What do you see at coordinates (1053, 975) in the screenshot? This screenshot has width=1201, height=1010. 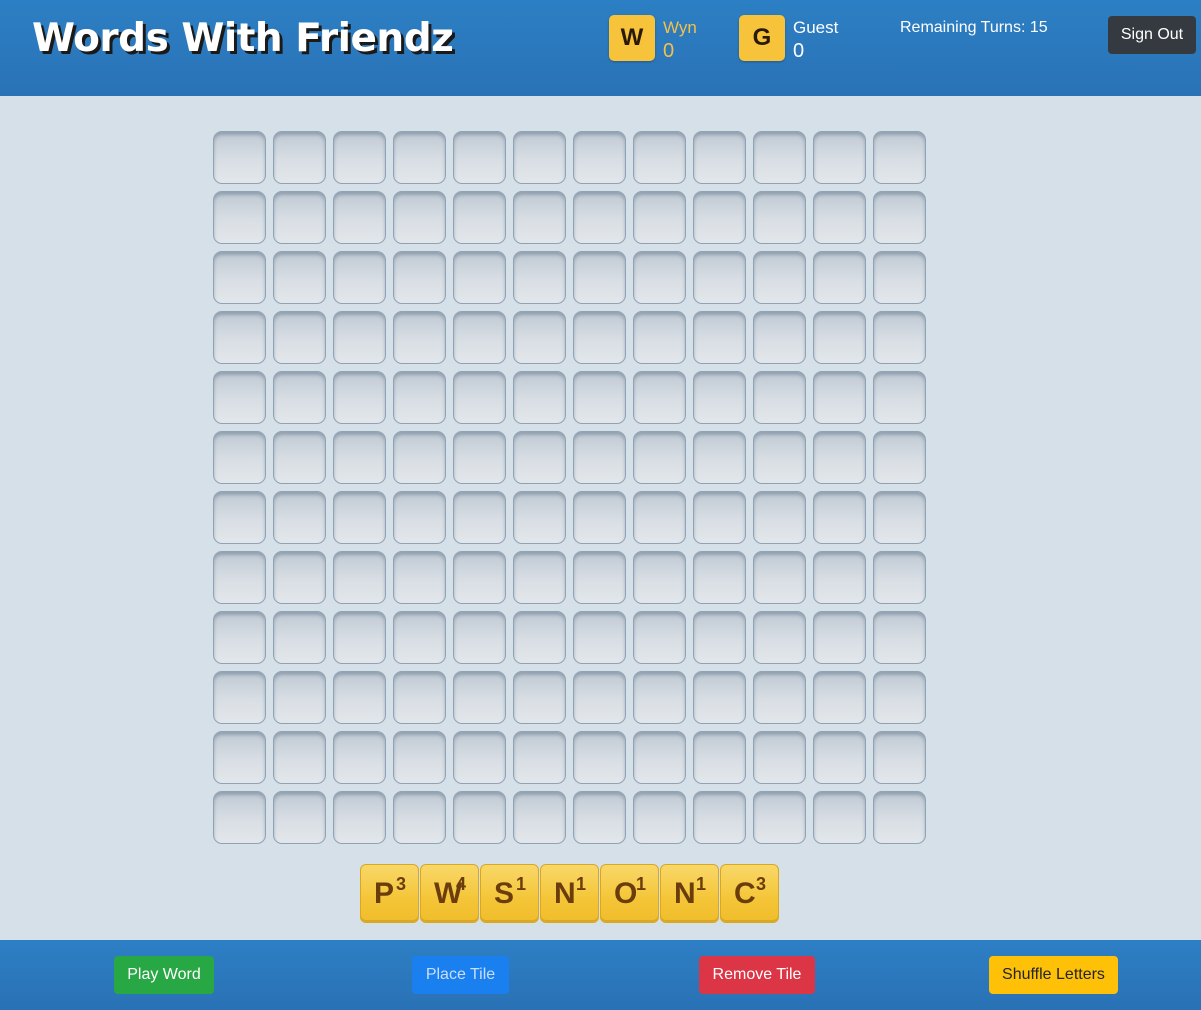 I see `shuffle-letters-button: Shuffle Letters` at bounding box center [1053, 975].